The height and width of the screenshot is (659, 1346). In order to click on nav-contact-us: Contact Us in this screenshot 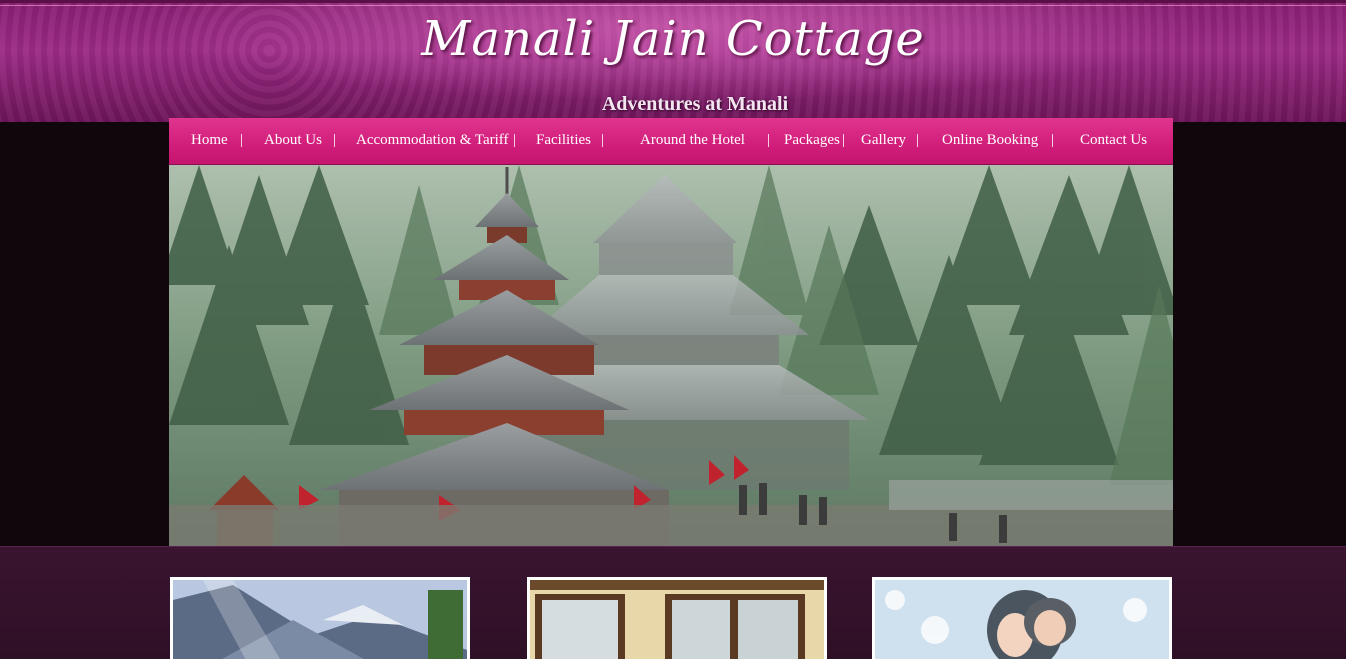, I will do `click(1113, 140)`.